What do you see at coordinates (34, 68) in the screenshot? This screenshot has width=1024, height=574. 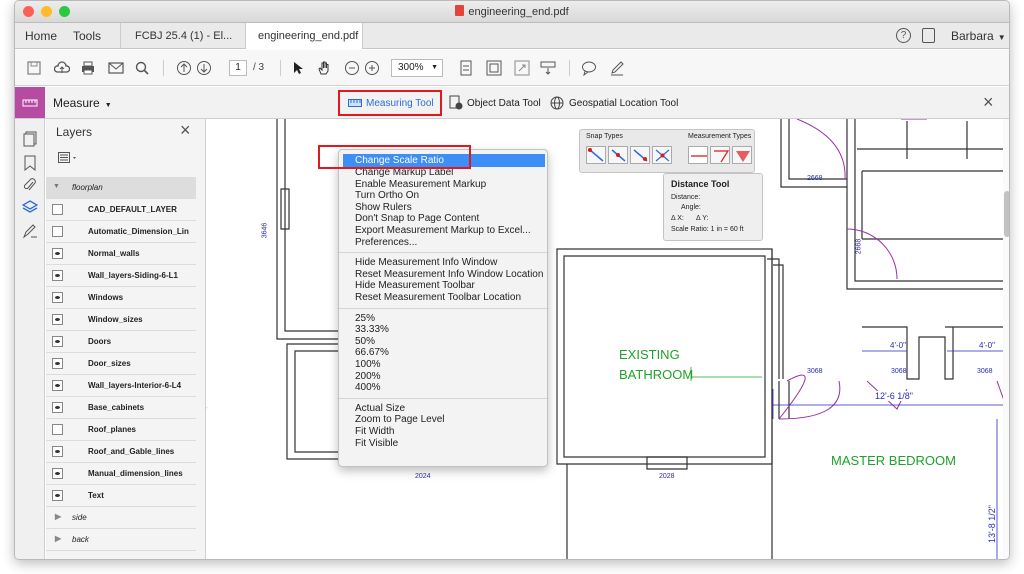 I see `save-icon` at bounding box center [34, 68].